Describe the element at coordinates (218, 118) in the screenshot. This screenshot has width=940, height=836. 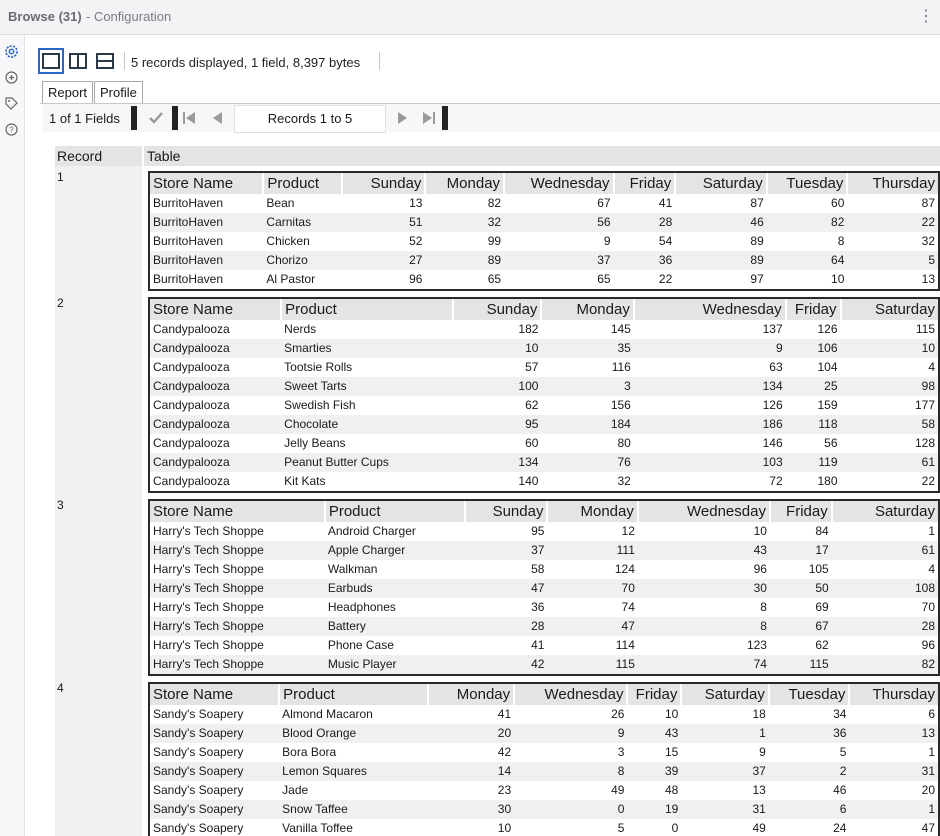
I see `previous-record-icon` at that location.